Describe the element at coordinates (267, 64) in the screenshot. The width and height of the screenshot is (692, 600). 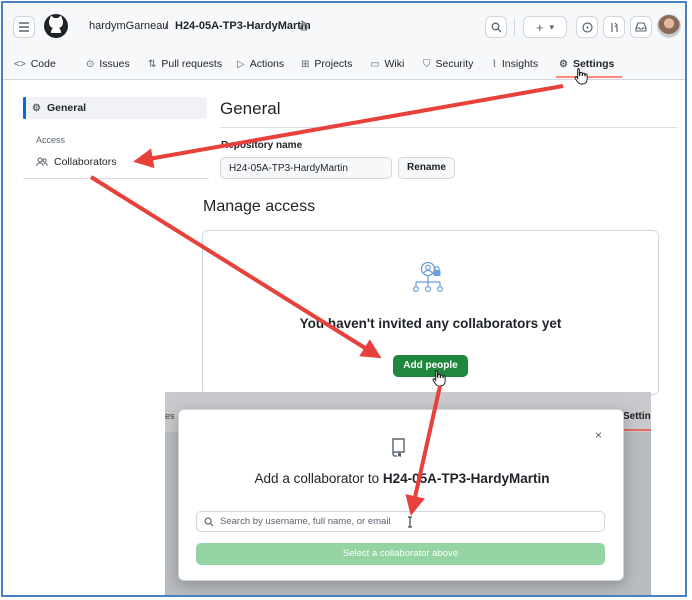
I see `tab-actions-label: Actions` at that location.